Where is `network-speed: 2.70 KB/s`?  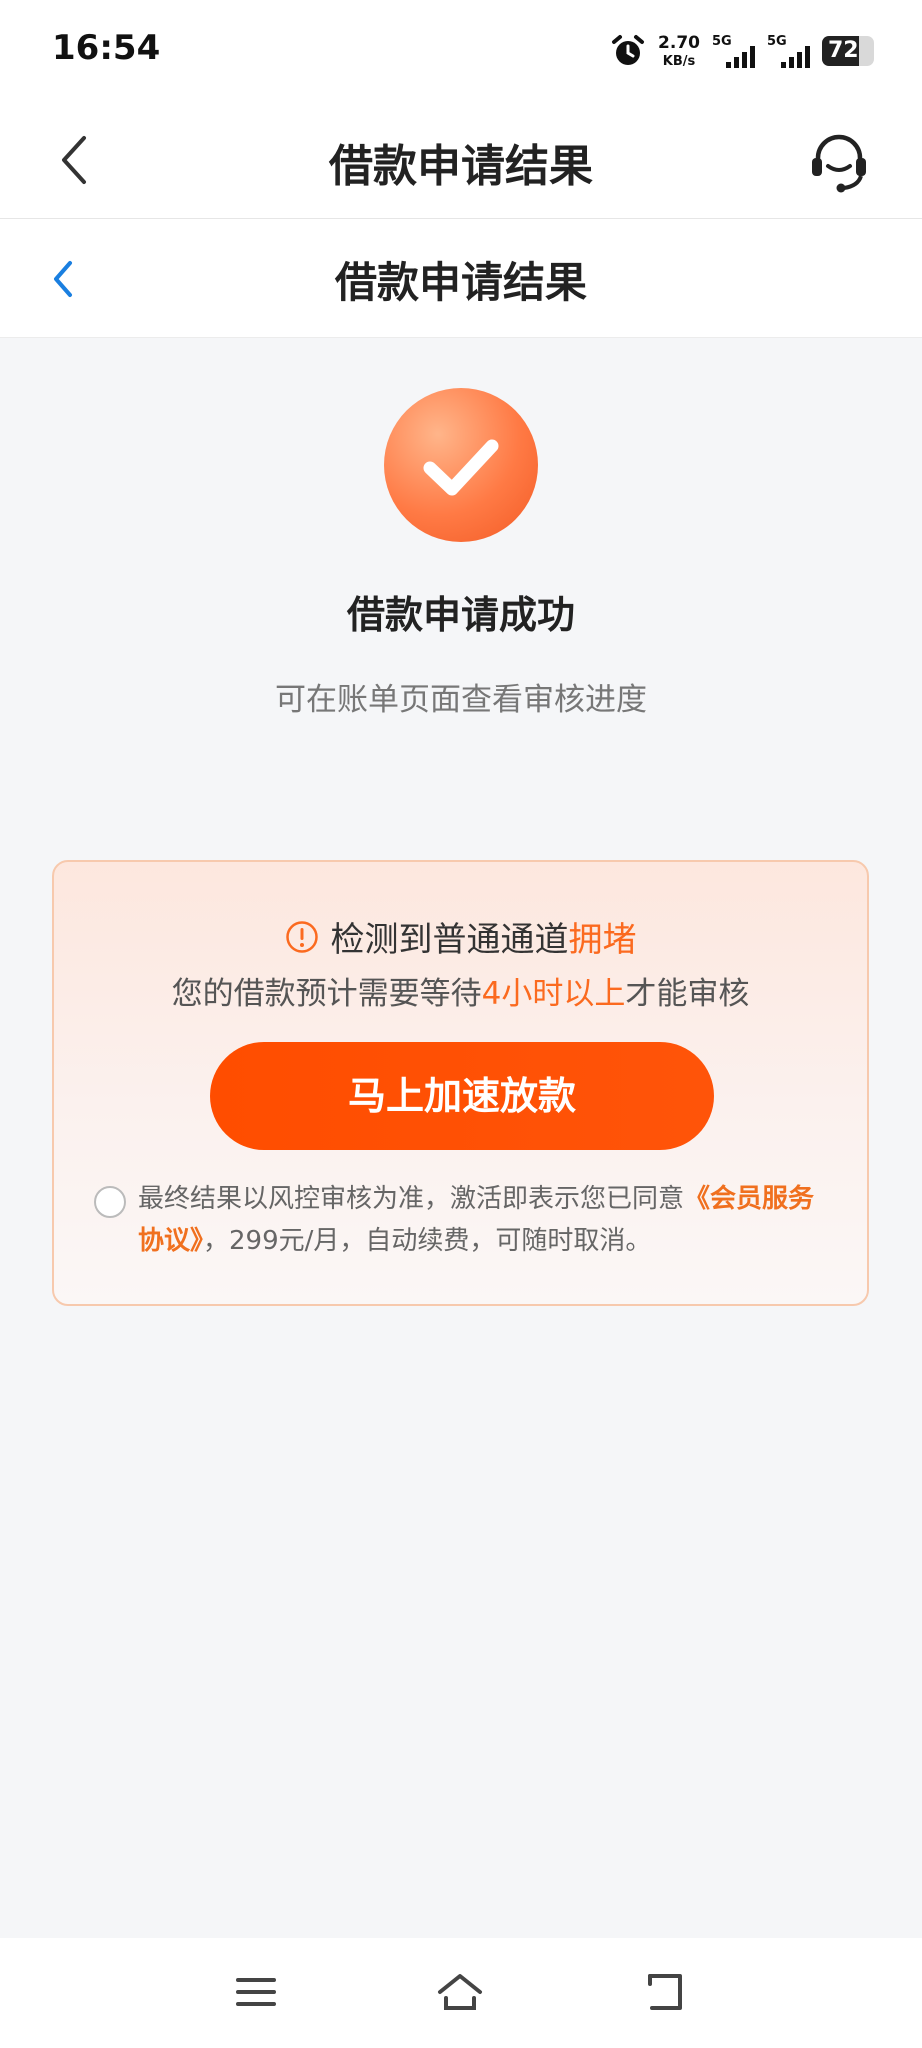 network-speed: 2.70 KB/s is located at coordinates (679, 50).